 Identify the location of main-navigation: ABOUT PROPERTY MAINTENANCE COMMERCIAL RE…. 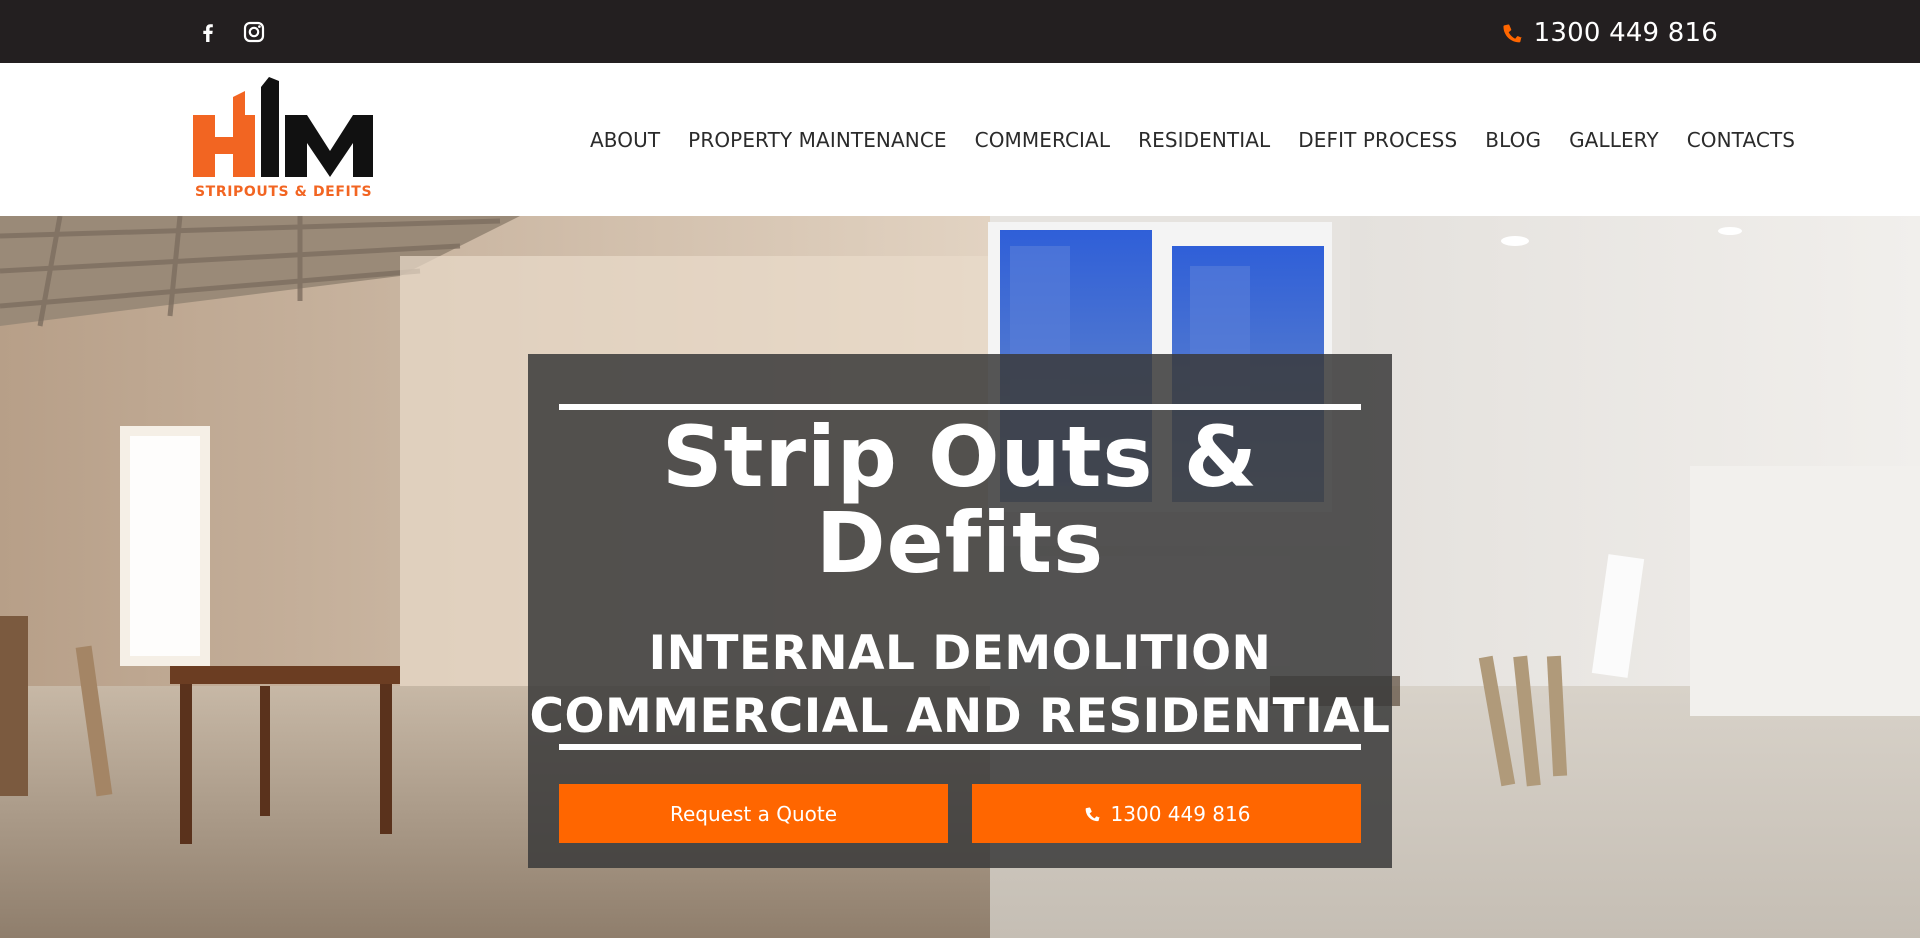
(1192, 140).